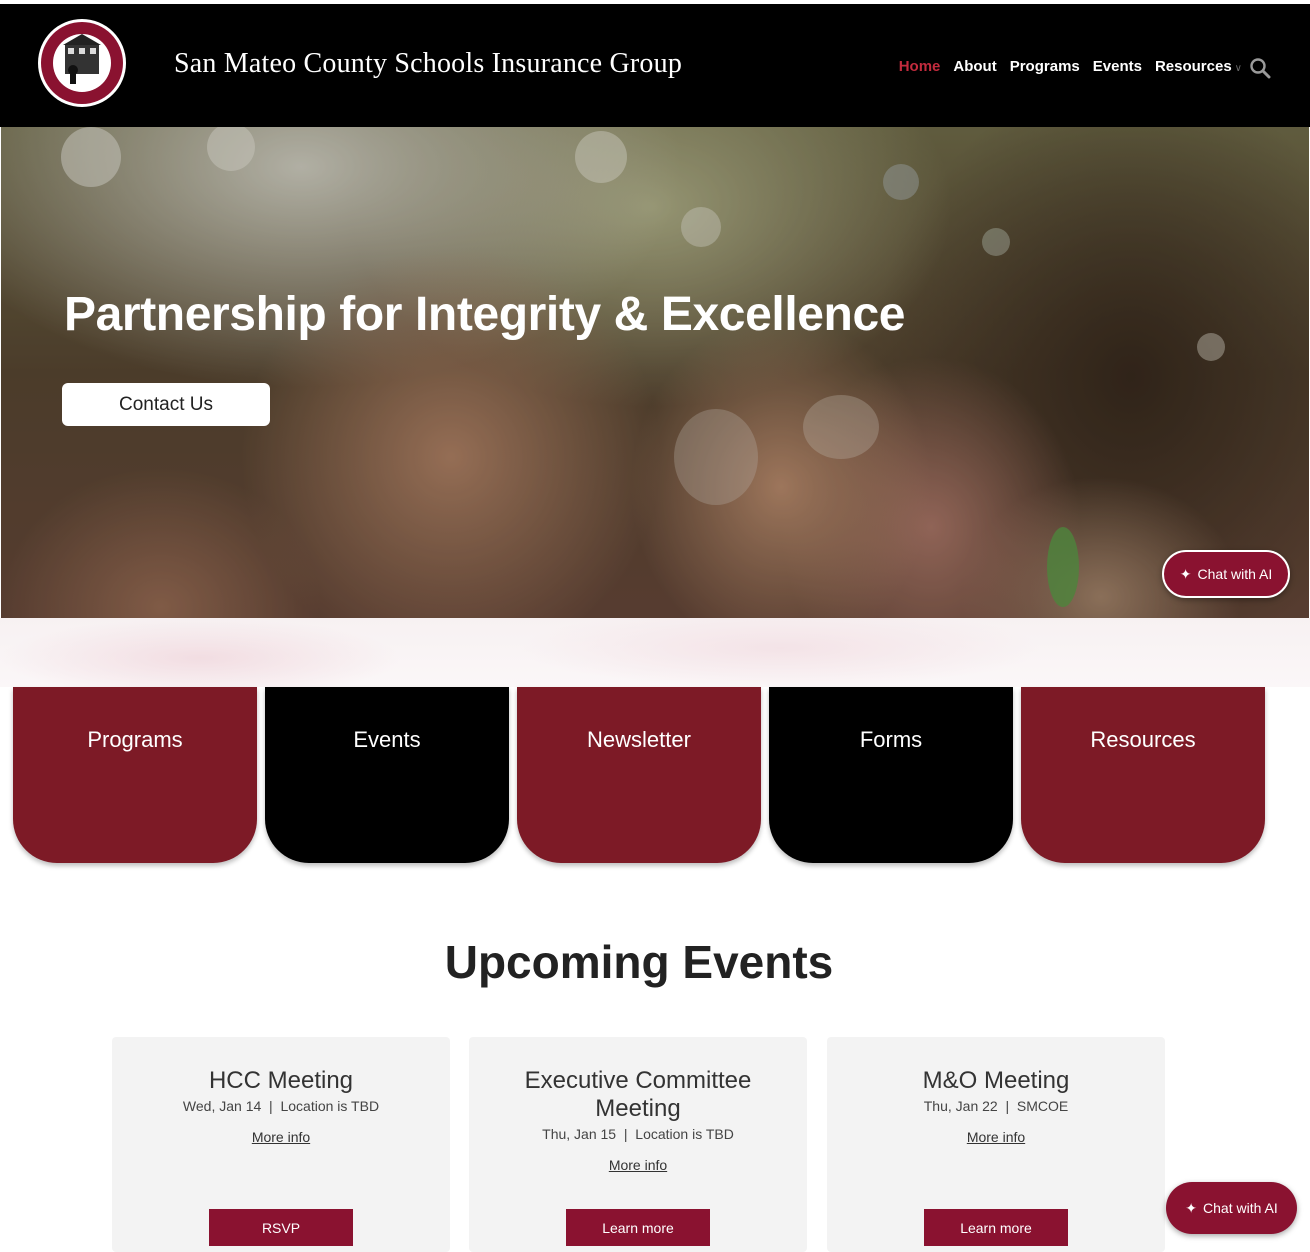 The width and height of the screenshot is (1310, 1252). What do you see at coordinates (1143, 775) in the screenshot?
I see `tile-resources: Resources` at bounding box center [1143, 775].